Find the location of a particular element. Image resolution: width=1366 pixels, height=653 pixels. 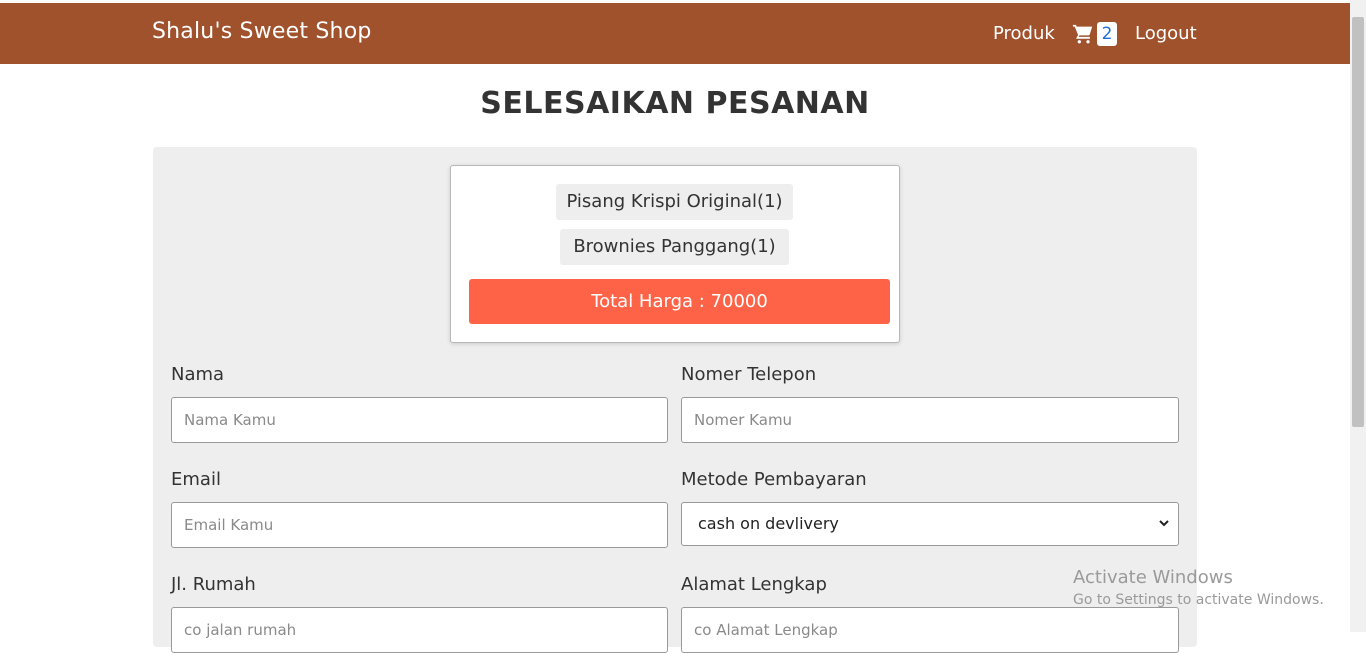

nama-input is located at coordinates (419, 420).